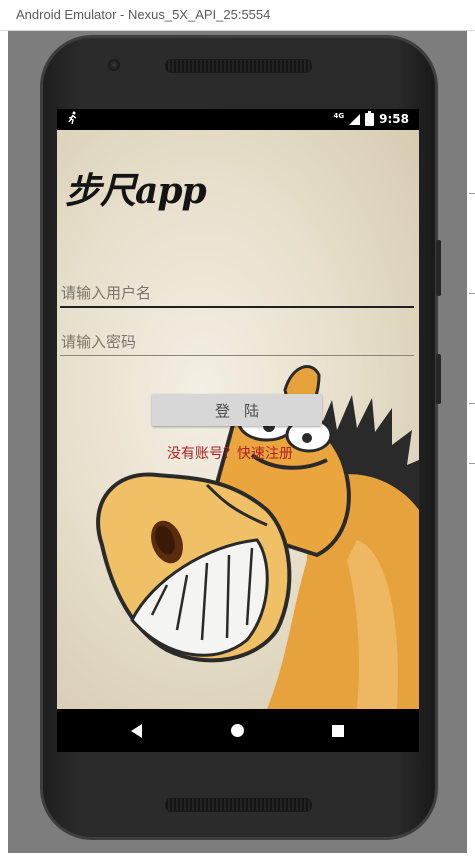 This screenshot has width=475, height=859. I want to click on running-man-icon, so click(73, 119).